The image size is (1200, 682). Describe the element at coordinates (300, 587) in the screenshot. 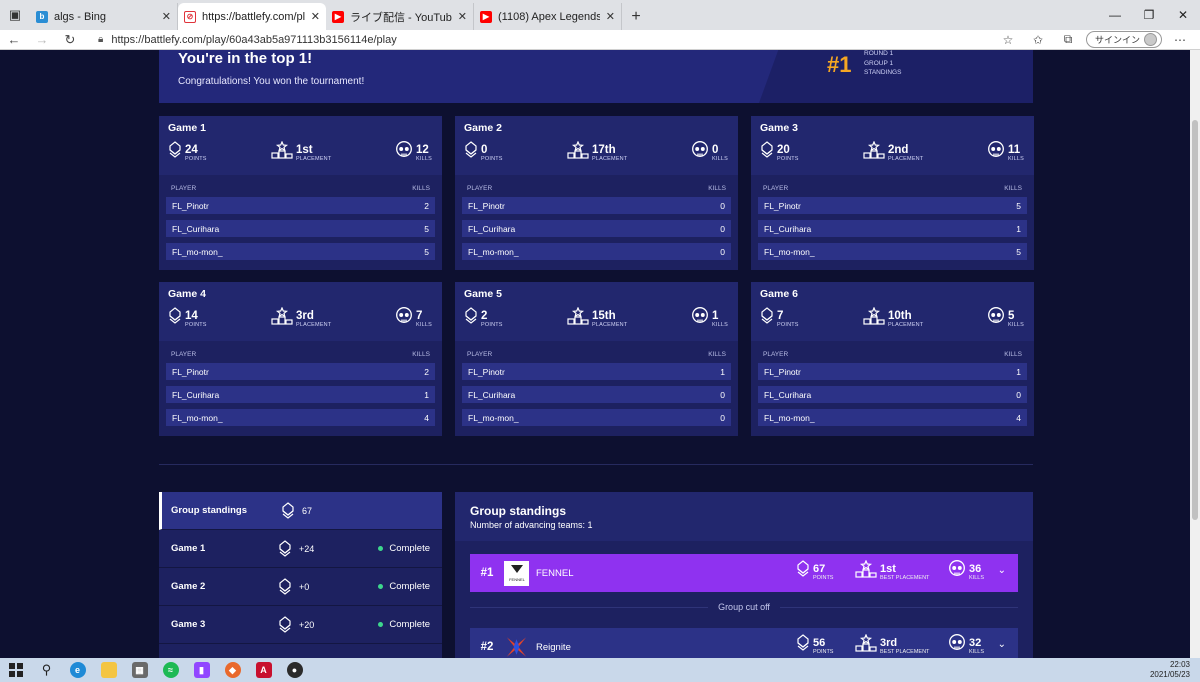

I see `game-list-item: Game 2 +0 Complete` at that location.